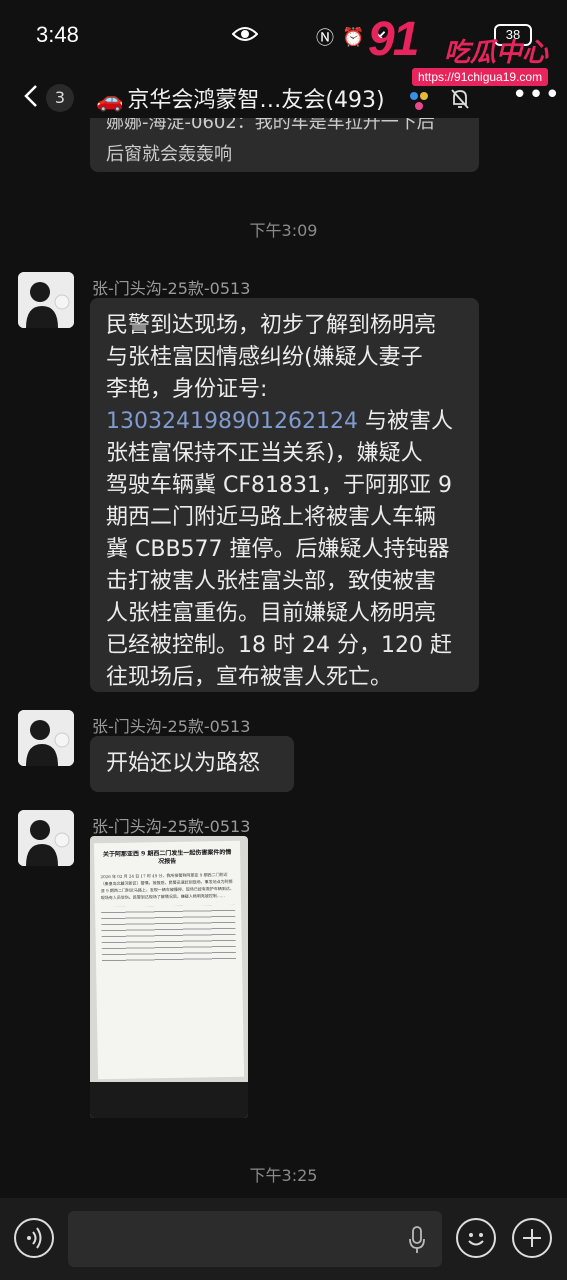 The image size is (567, 1280). What do you see at coordinates (271, 613) in the screenshot?
I see `message-line: 人张桂富重伤。目前嫌疑人杨明亮` at bounding box center [271, 613].